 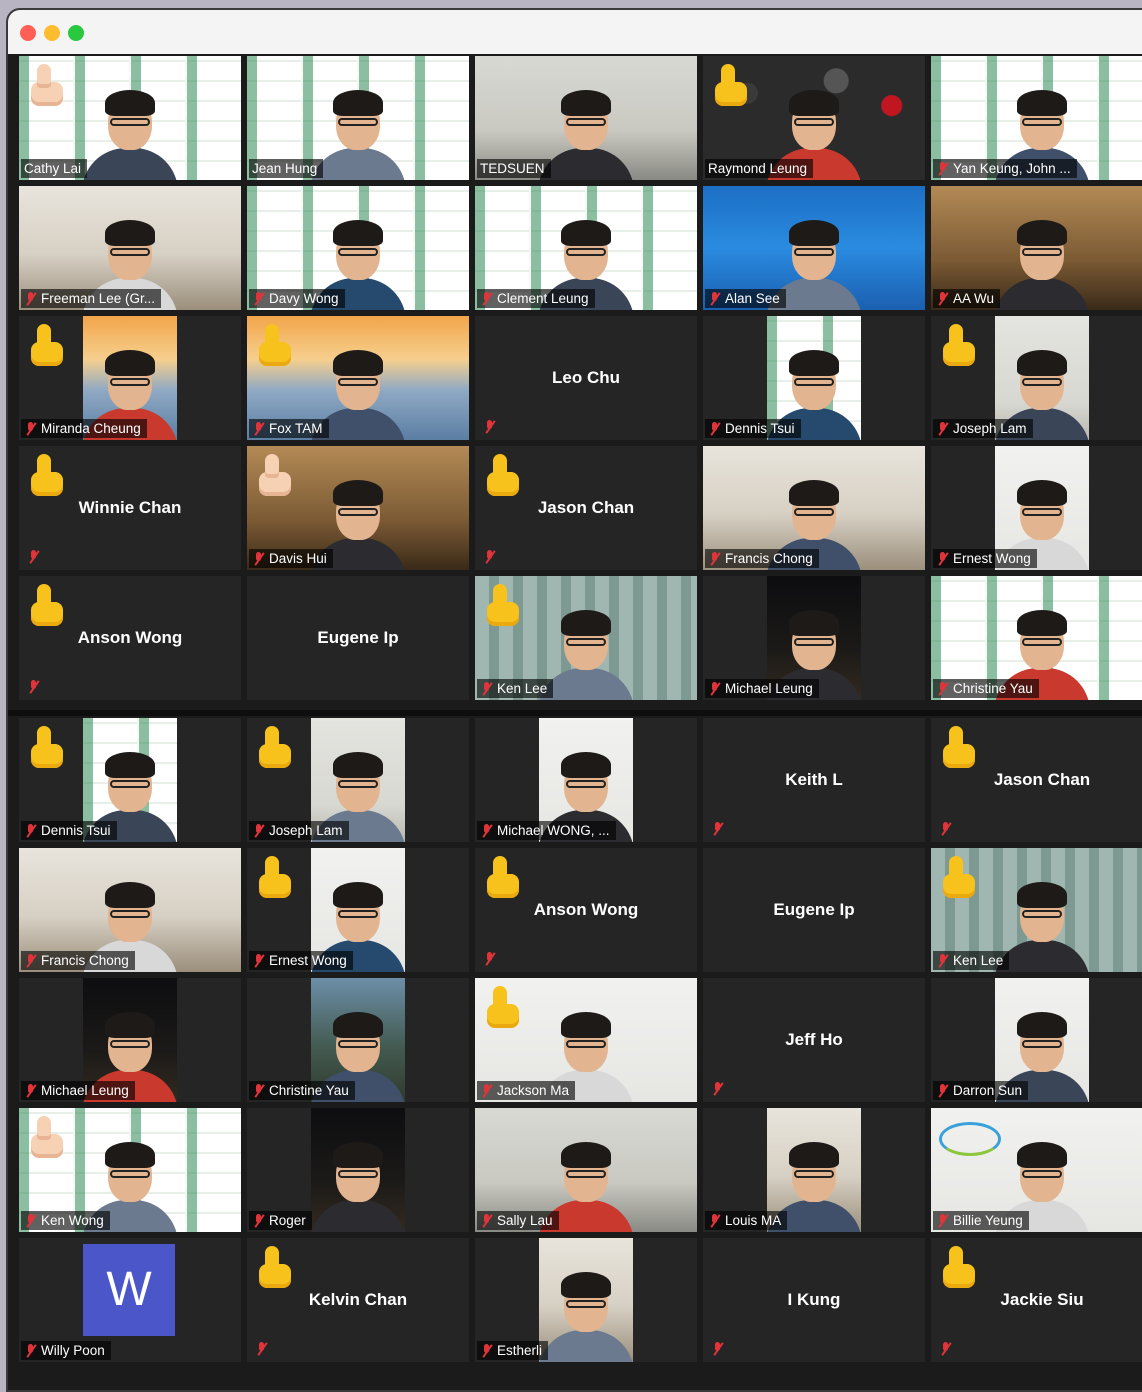 I want to click on participant-name: Cathy Lai, so click(x=53, y=168).